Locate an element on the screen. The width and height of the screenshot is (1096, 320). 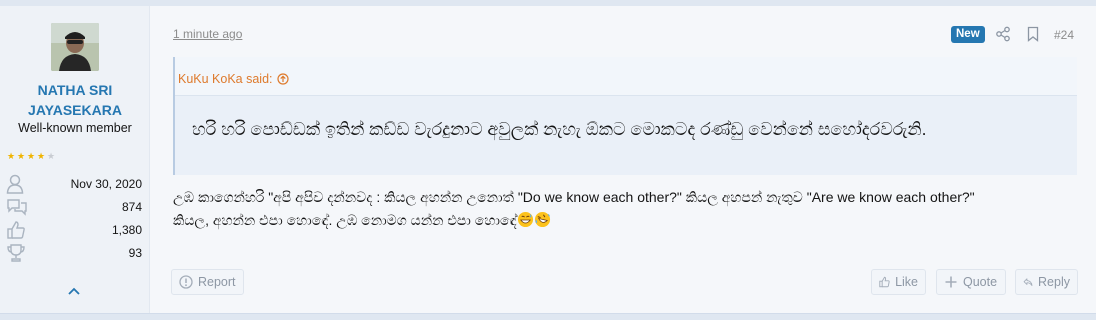
stat-joined-value: Nov 30, 2020 is located at coordinates (106, 184).